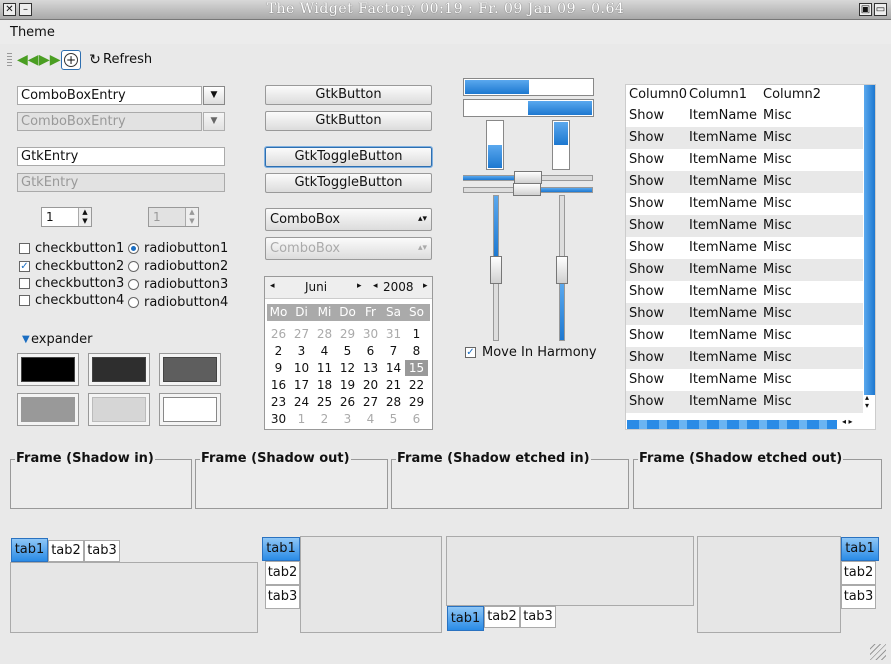 This screenshot has width=891, height=664. Describe the element at coordinates (32, 32) in the screenshot. I see `menu-theme: Theme` at that location.